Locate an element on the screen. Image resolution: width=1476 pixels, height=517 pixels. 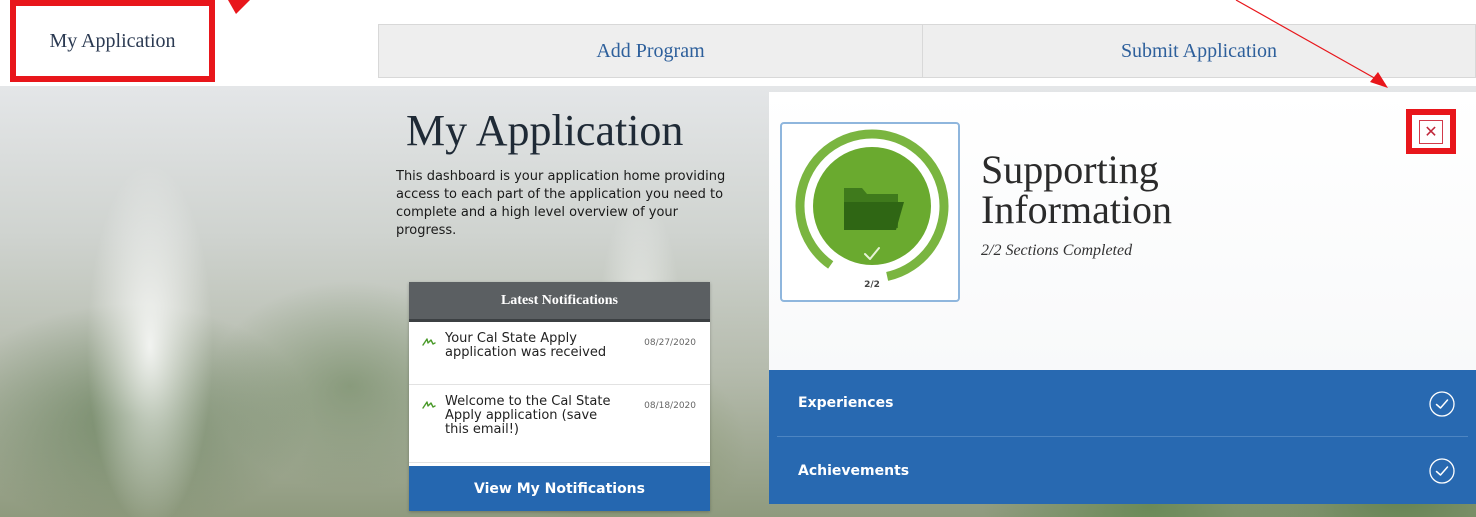
close-button: ✕ is located at coordinates (1431, 131).